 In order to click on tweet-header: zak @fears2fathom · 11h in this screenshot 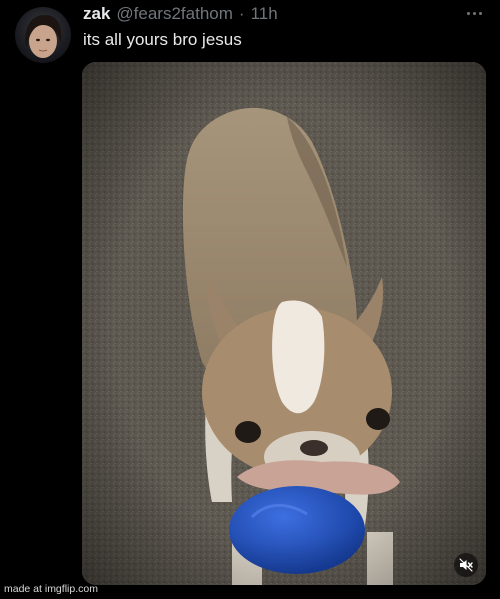, I will do `click(180, 14)`.